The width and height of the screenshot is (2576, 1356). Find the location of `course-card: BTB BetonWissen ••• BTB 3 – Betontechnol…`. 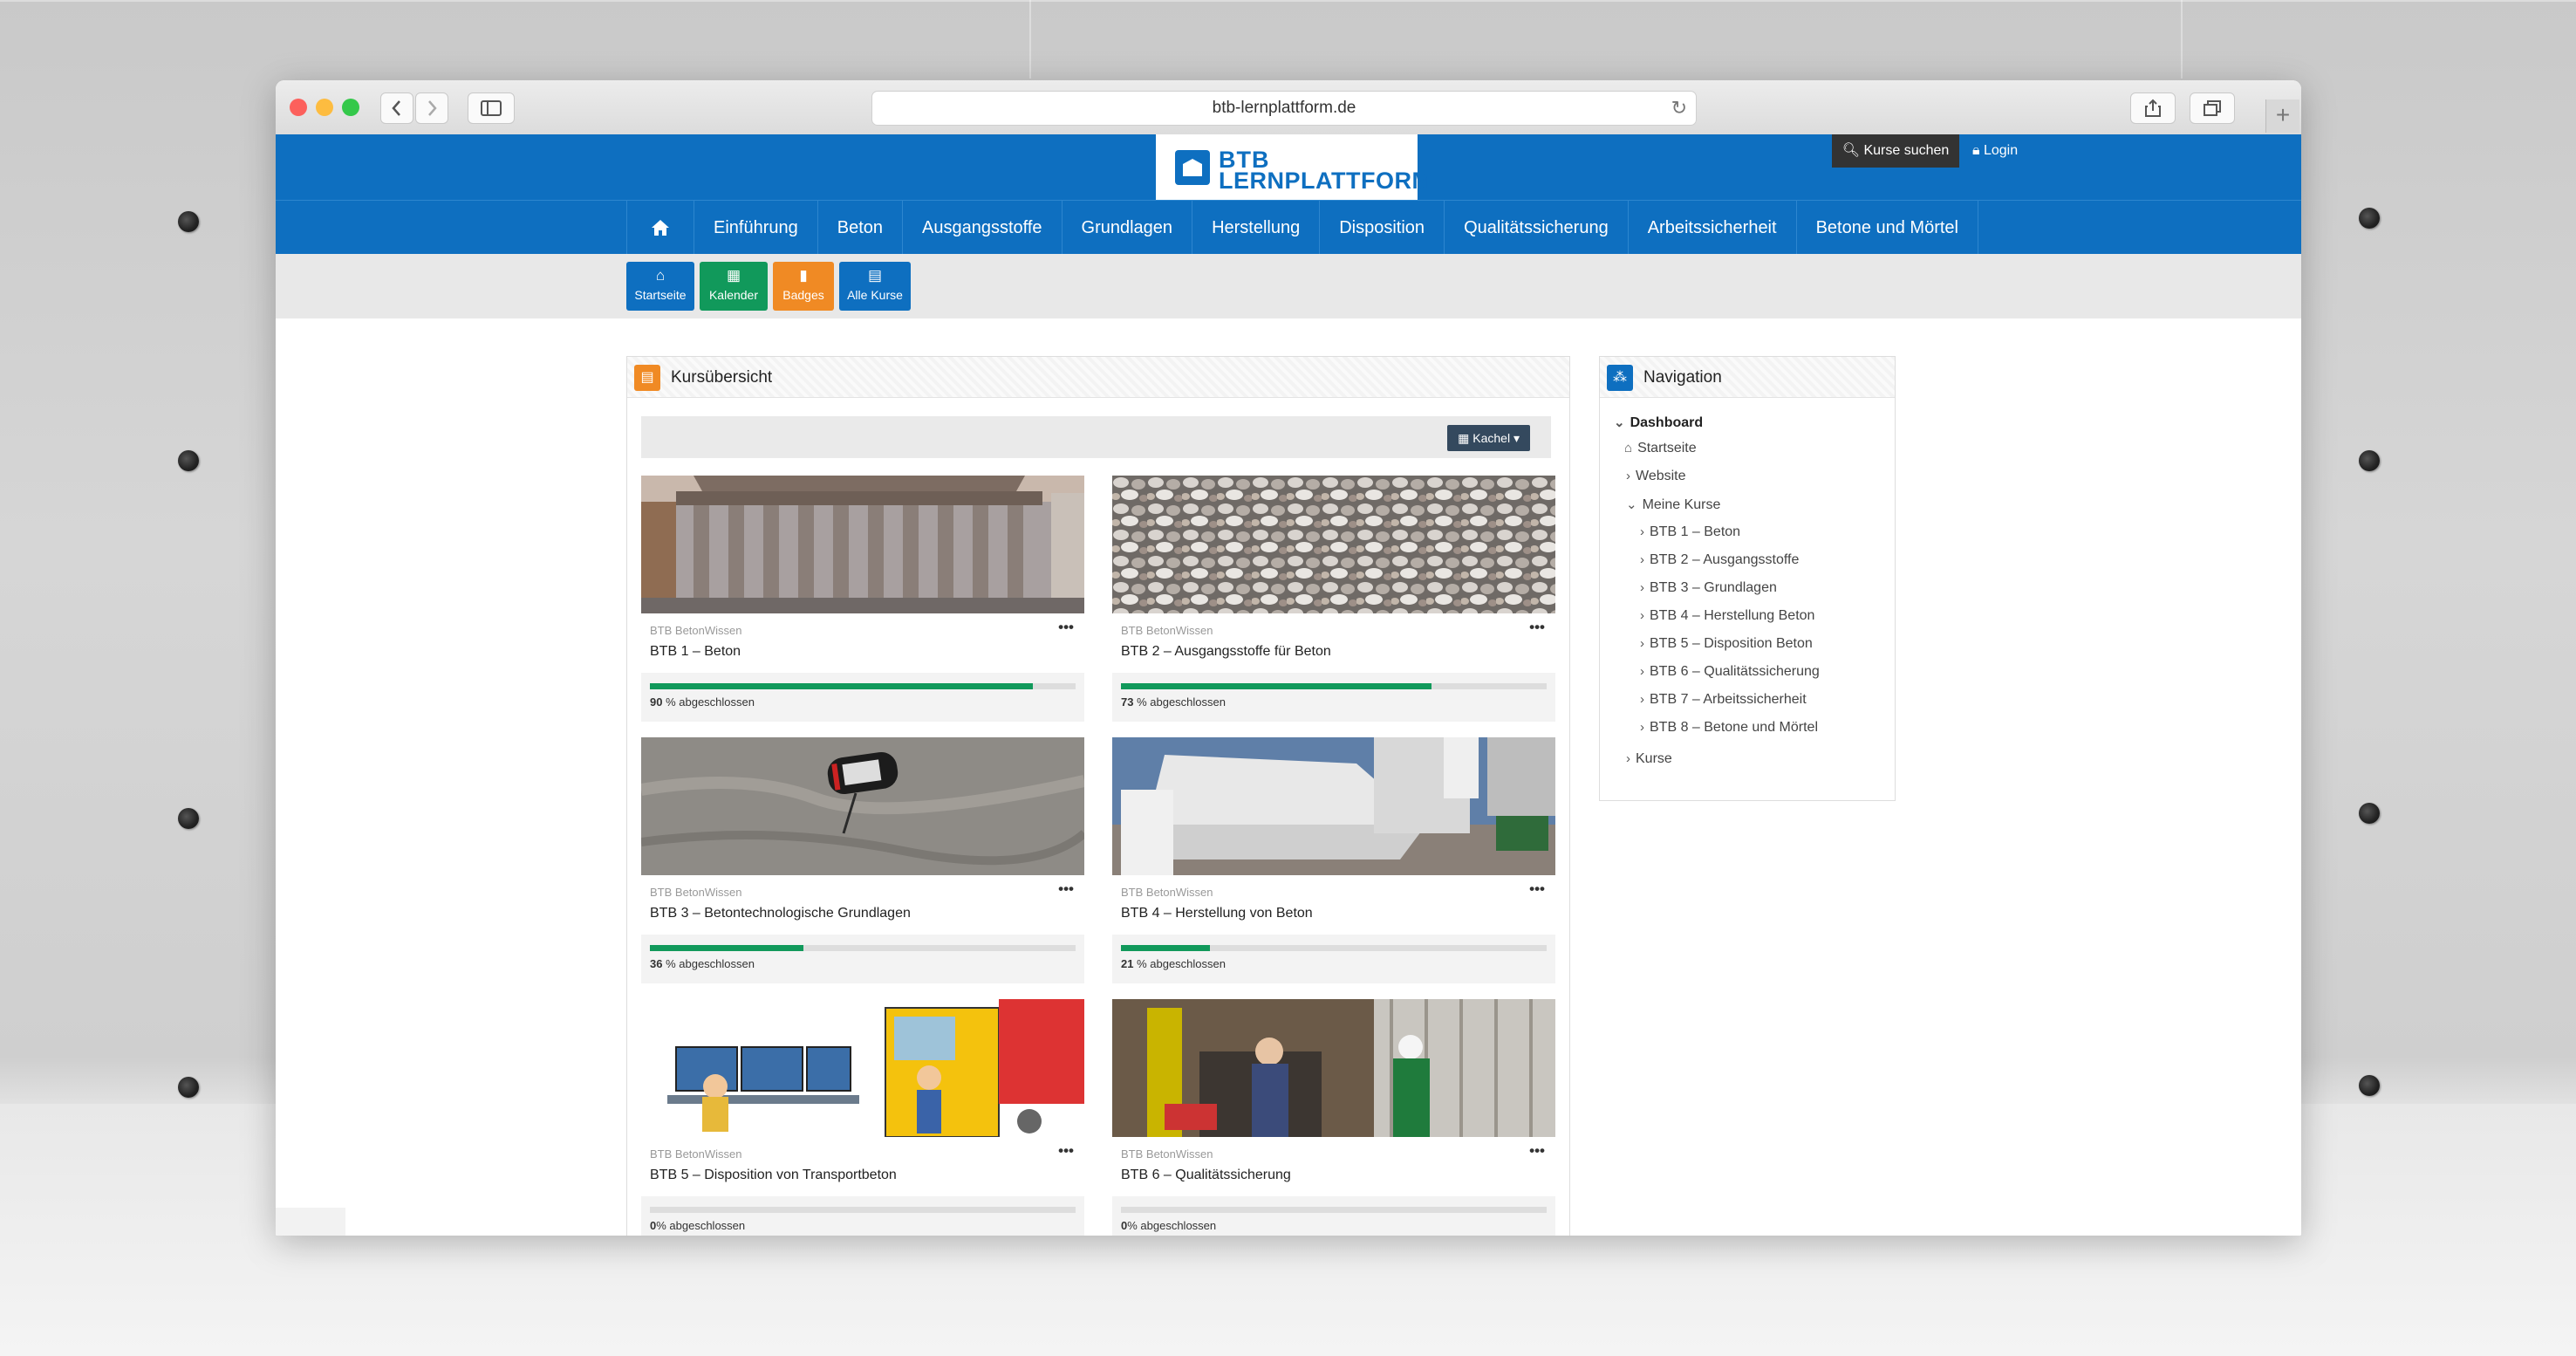

course-card: BTB BetonWissen ••• BTB 3 – Betontechnol… is located at coordinates (862, 860).